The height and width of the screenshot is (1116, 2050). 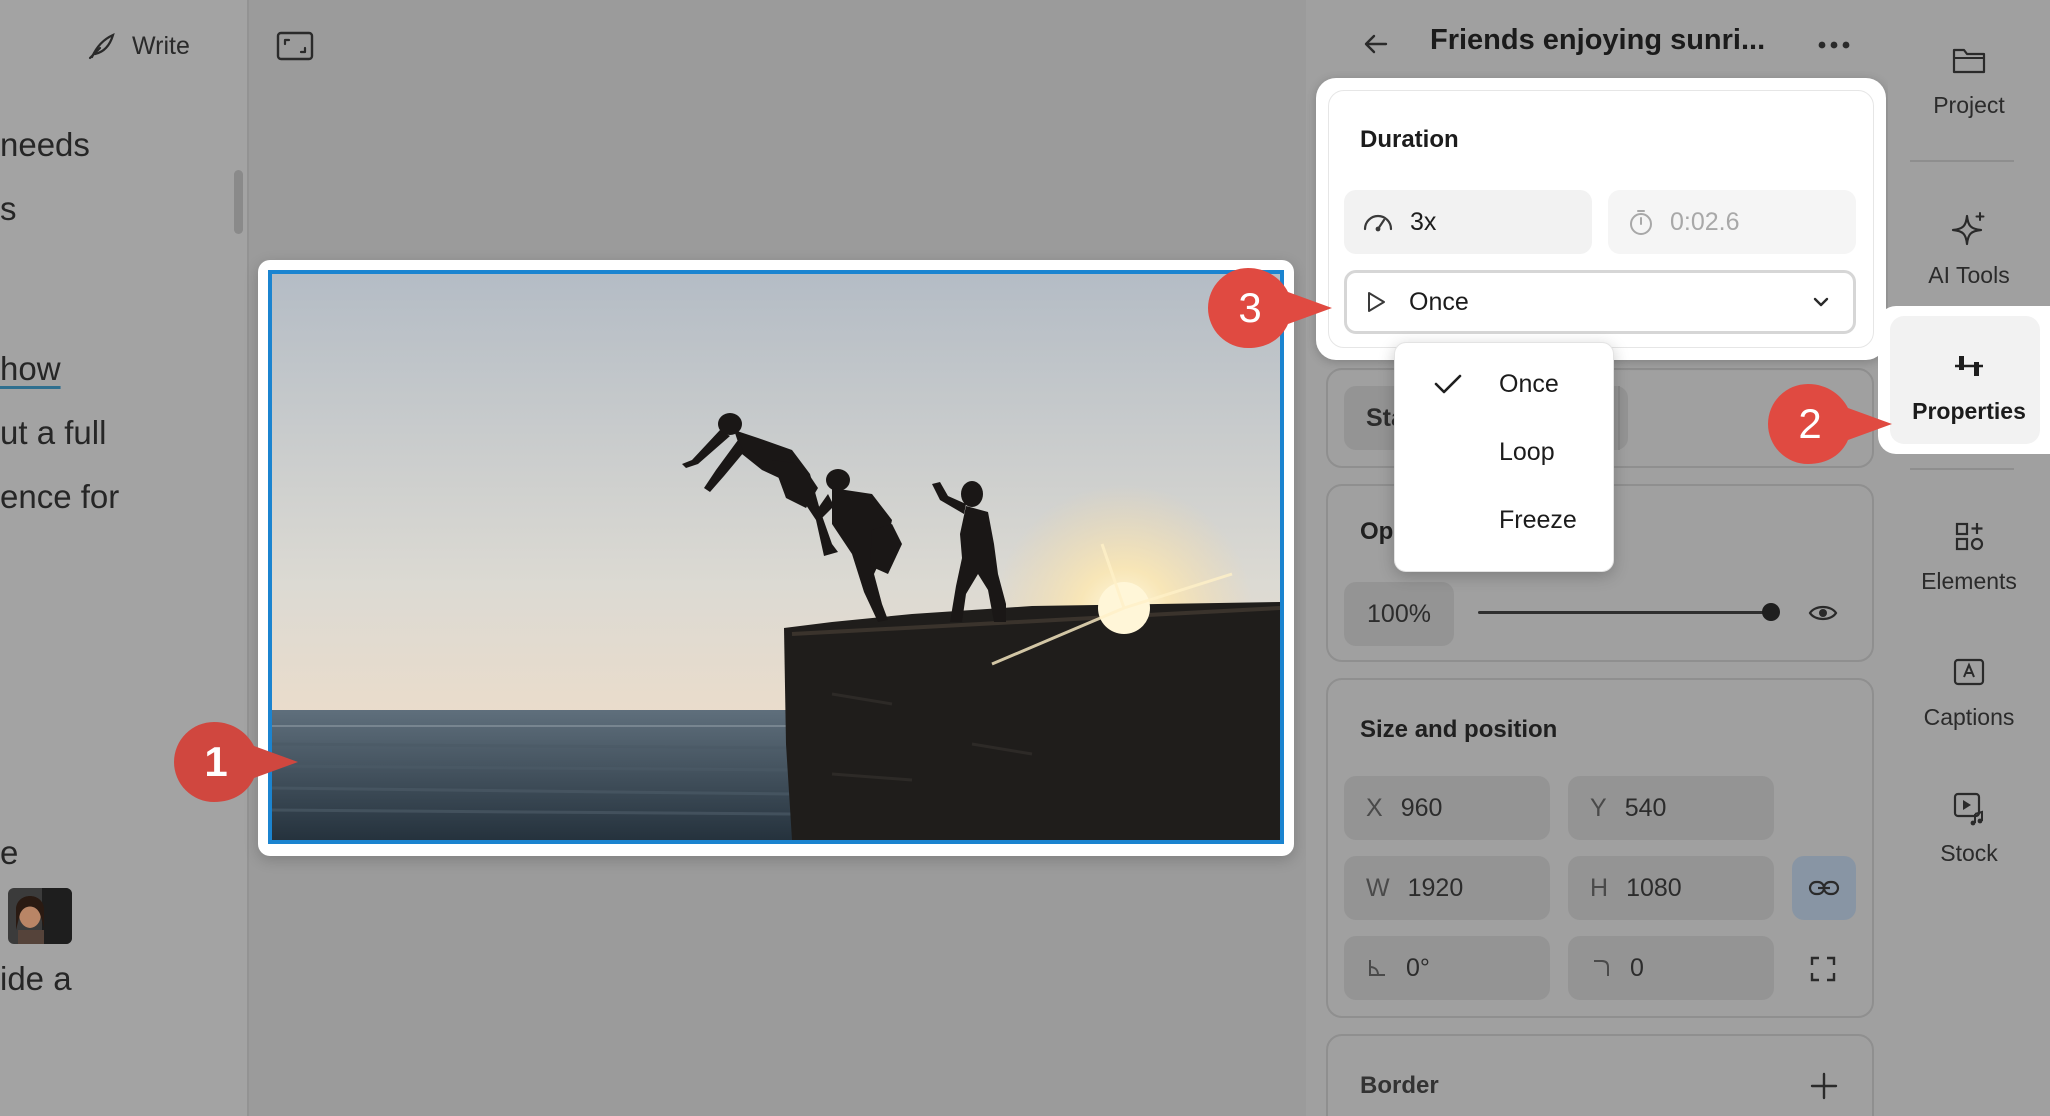 I want to click on y-label: Y, so click(x=1598, y=807).